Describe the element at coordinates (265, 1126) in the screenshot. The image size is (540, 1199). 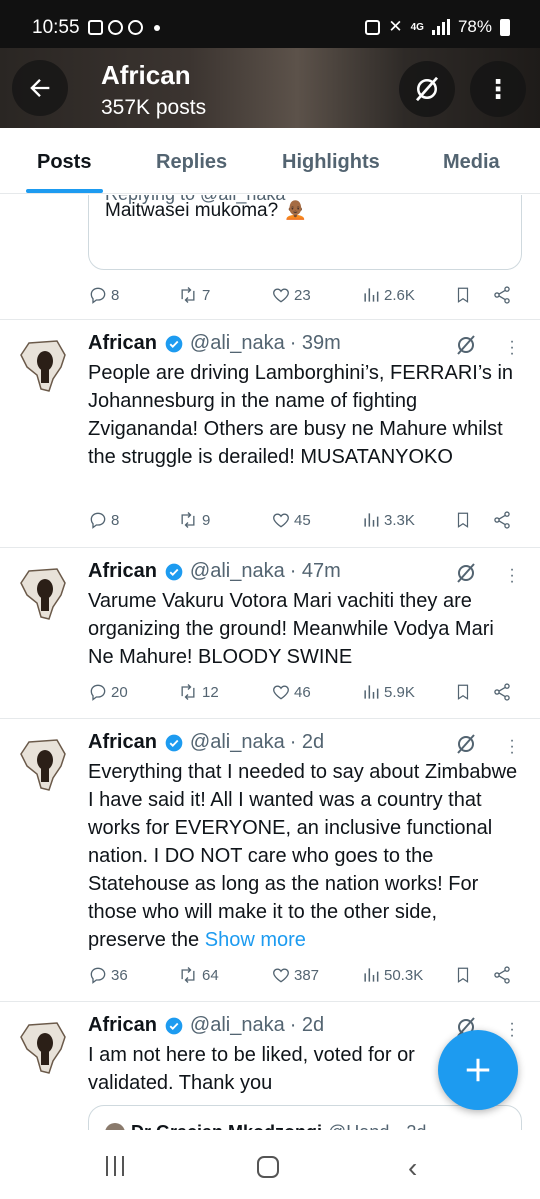
I see `quoted-author-row: Dr Gracian Mkodzongi @Hand · 2d` at that location.